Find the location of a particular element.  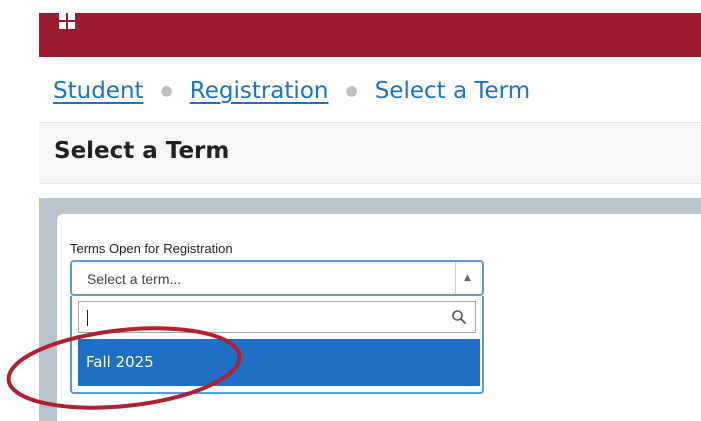

search-icon is located at coordinates (459, 317).